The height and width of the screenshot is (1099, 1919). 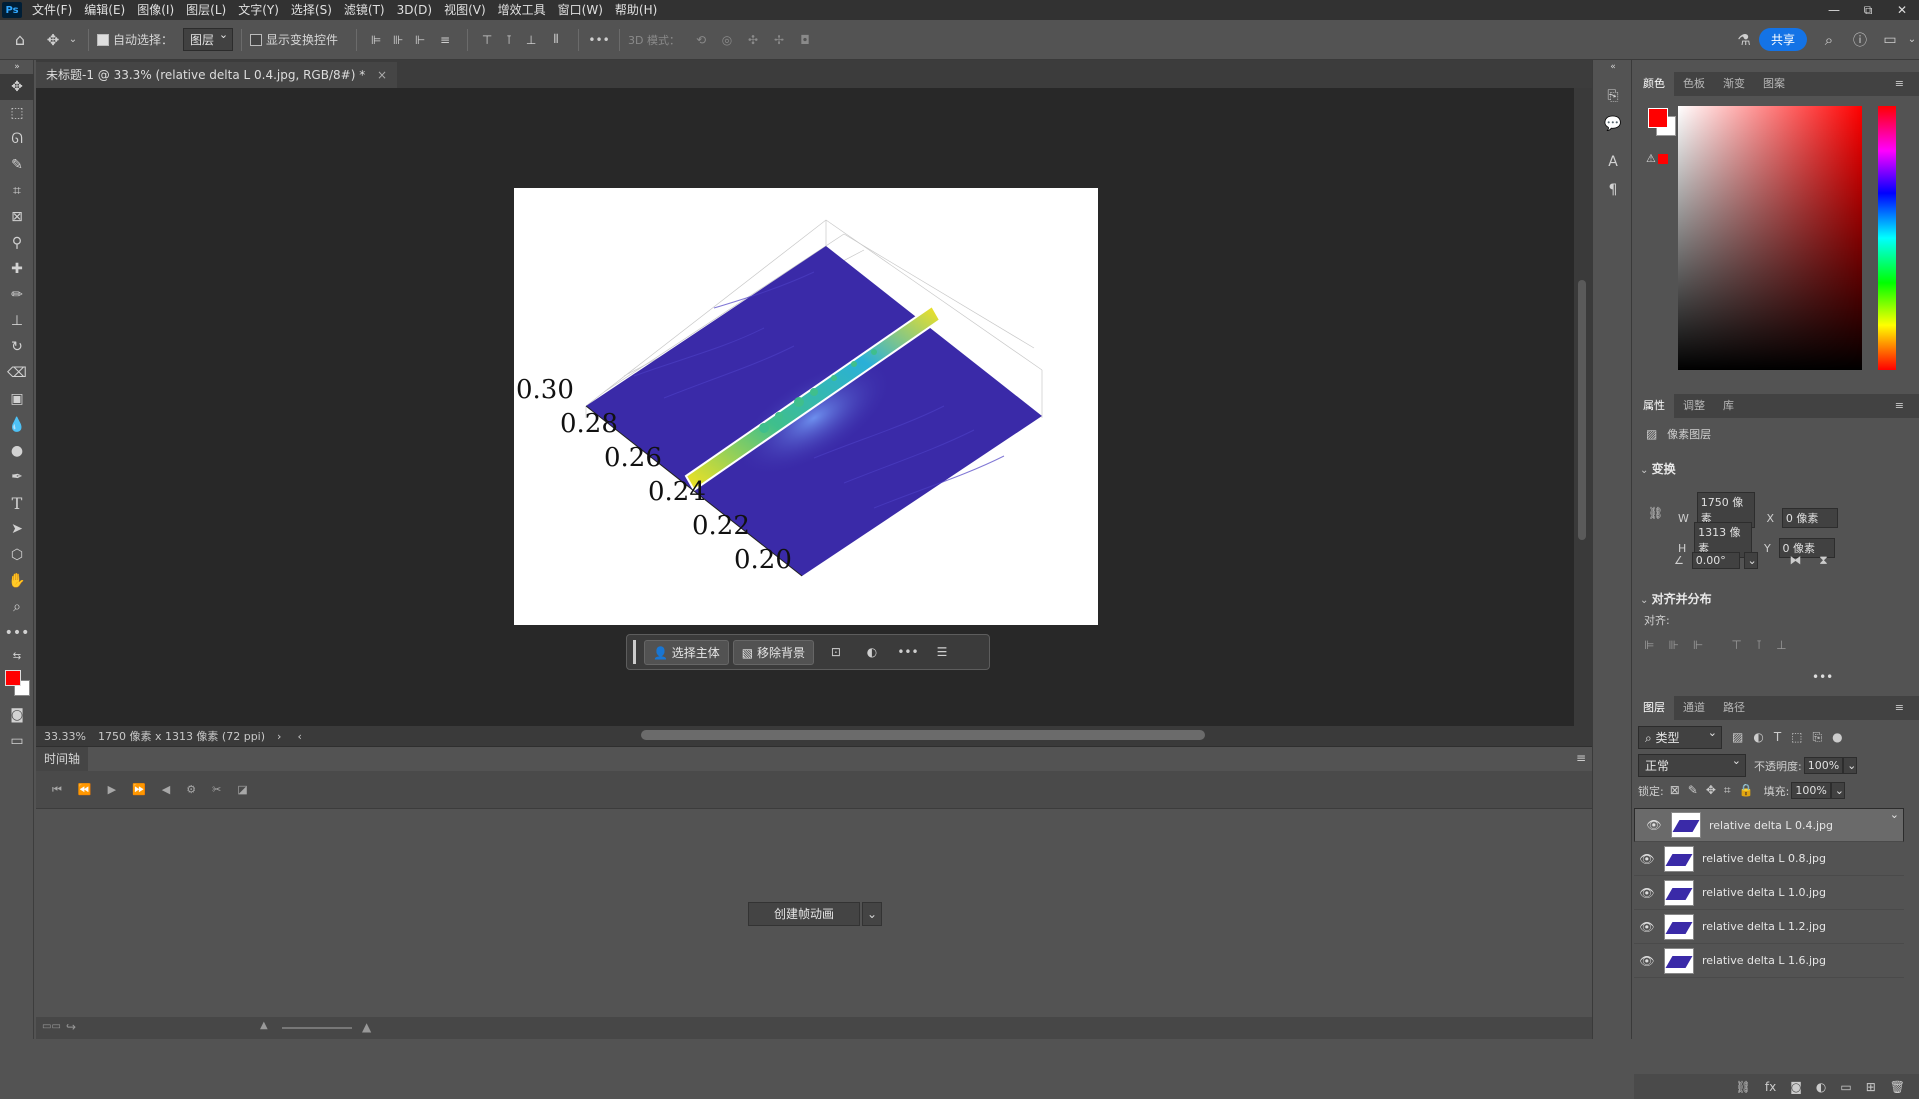 What do you see at coordinates (522, 10) in the screenshot?
I see `menu-plugins: 增效工具` at bounding box center [522, 10].